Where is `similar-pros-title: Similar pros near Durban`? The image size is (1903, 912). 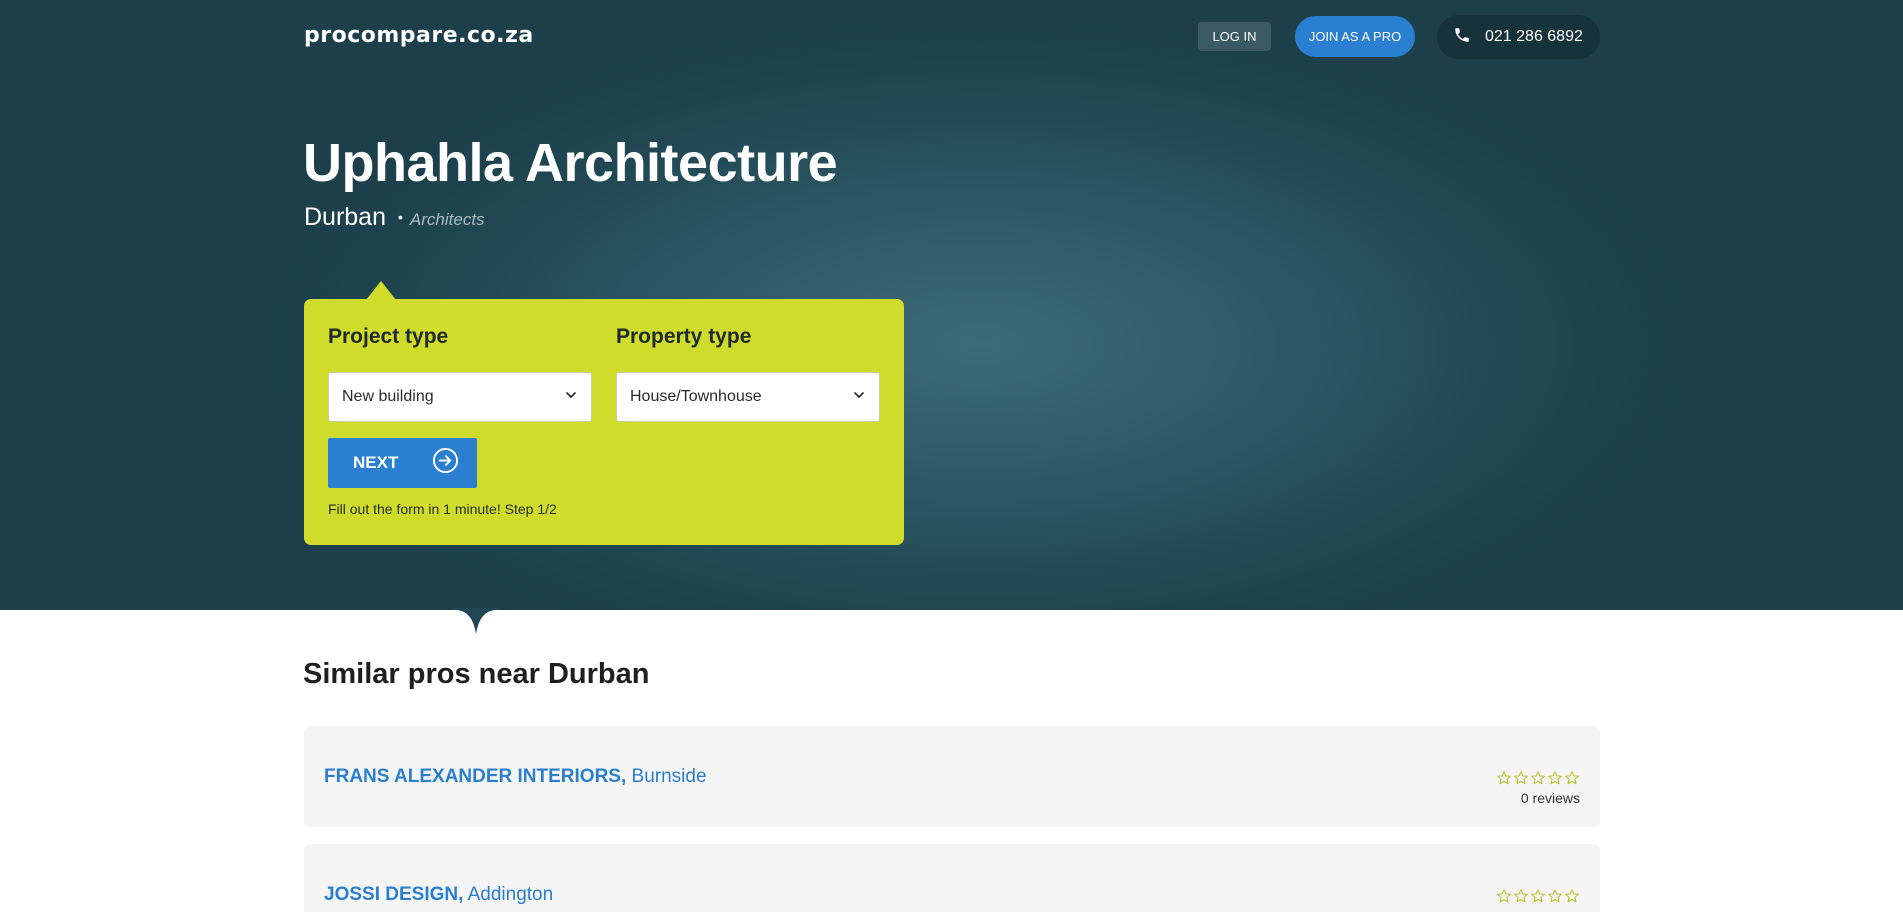 similar-pros-title: Similar pros near Durban is located at coordinates (476, 674).